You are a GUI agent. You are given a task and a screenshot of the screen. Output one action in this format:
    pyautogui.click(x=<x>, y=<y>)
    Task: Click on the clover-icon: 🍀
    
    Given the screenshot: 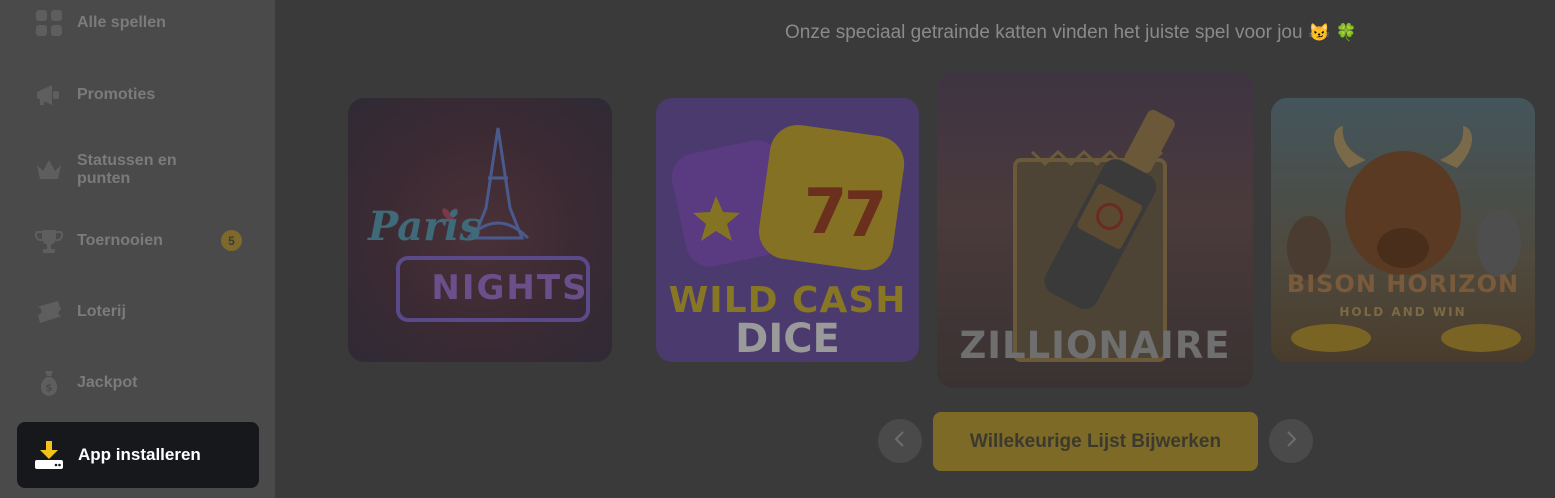 What is the action you would take?
    pyautogui.click(x=1346, y=32)
    